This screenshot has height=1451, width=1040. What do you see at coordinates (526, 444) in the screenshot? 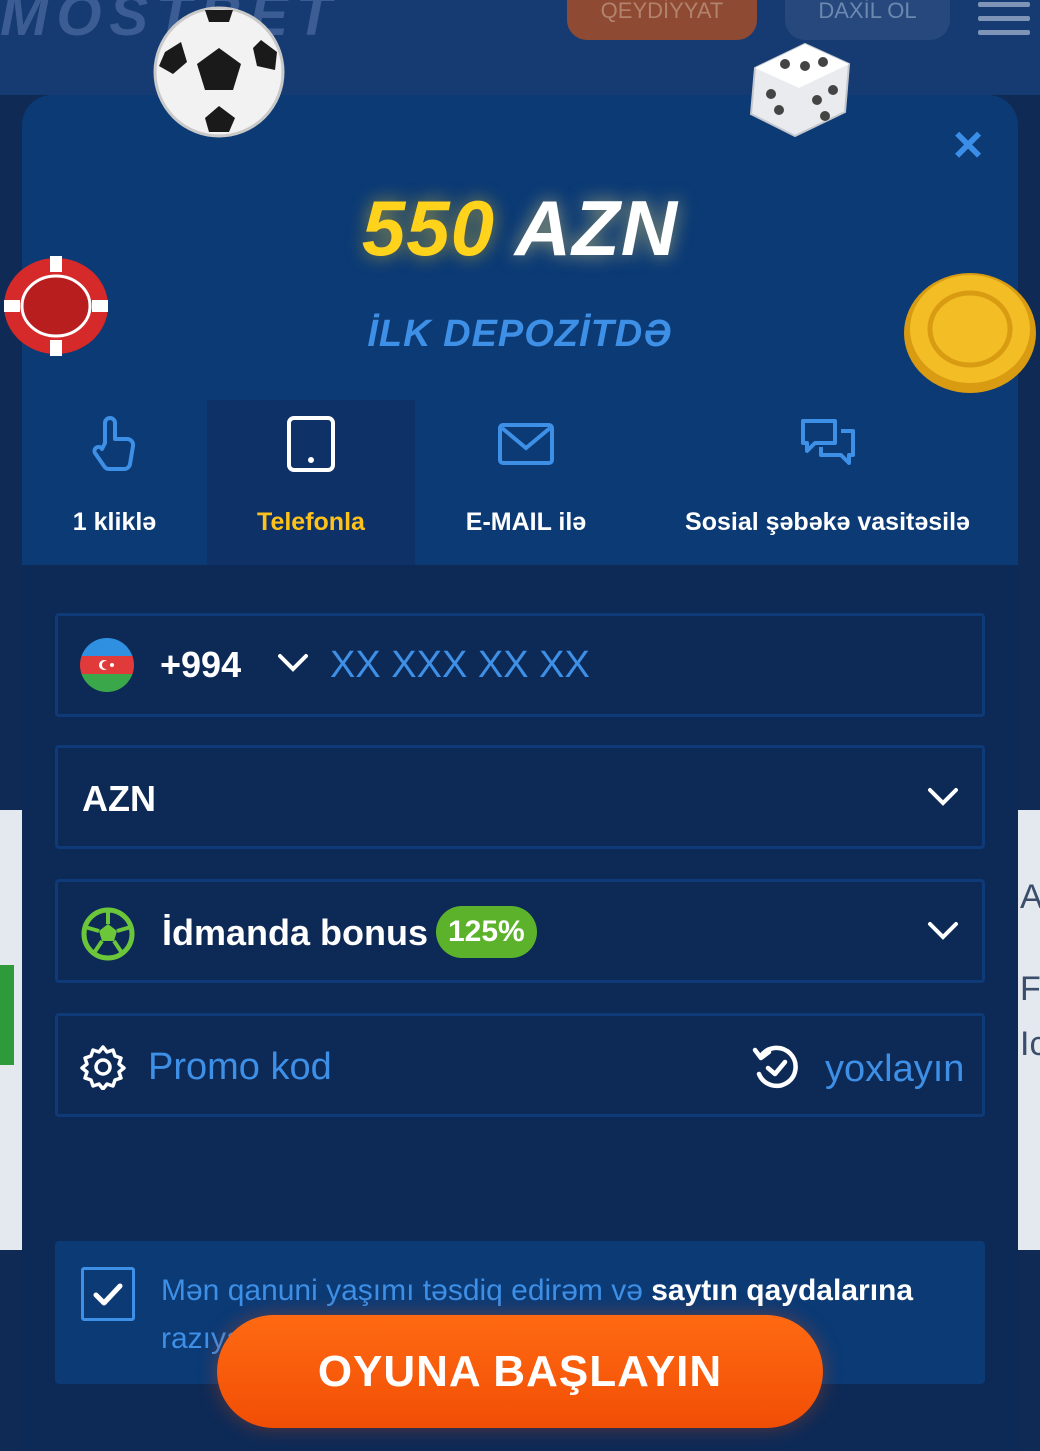
I see `envelope-icon` at bounding box center [526, 444].